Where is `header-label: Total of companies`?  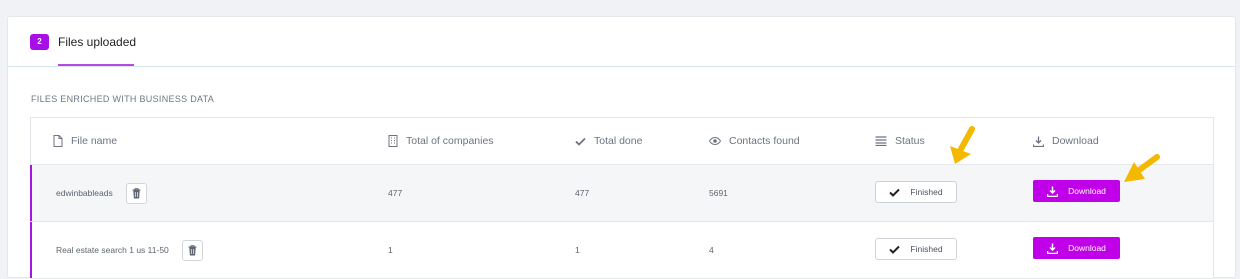 header-label: Total of companies is located at coordinates (450, 141).